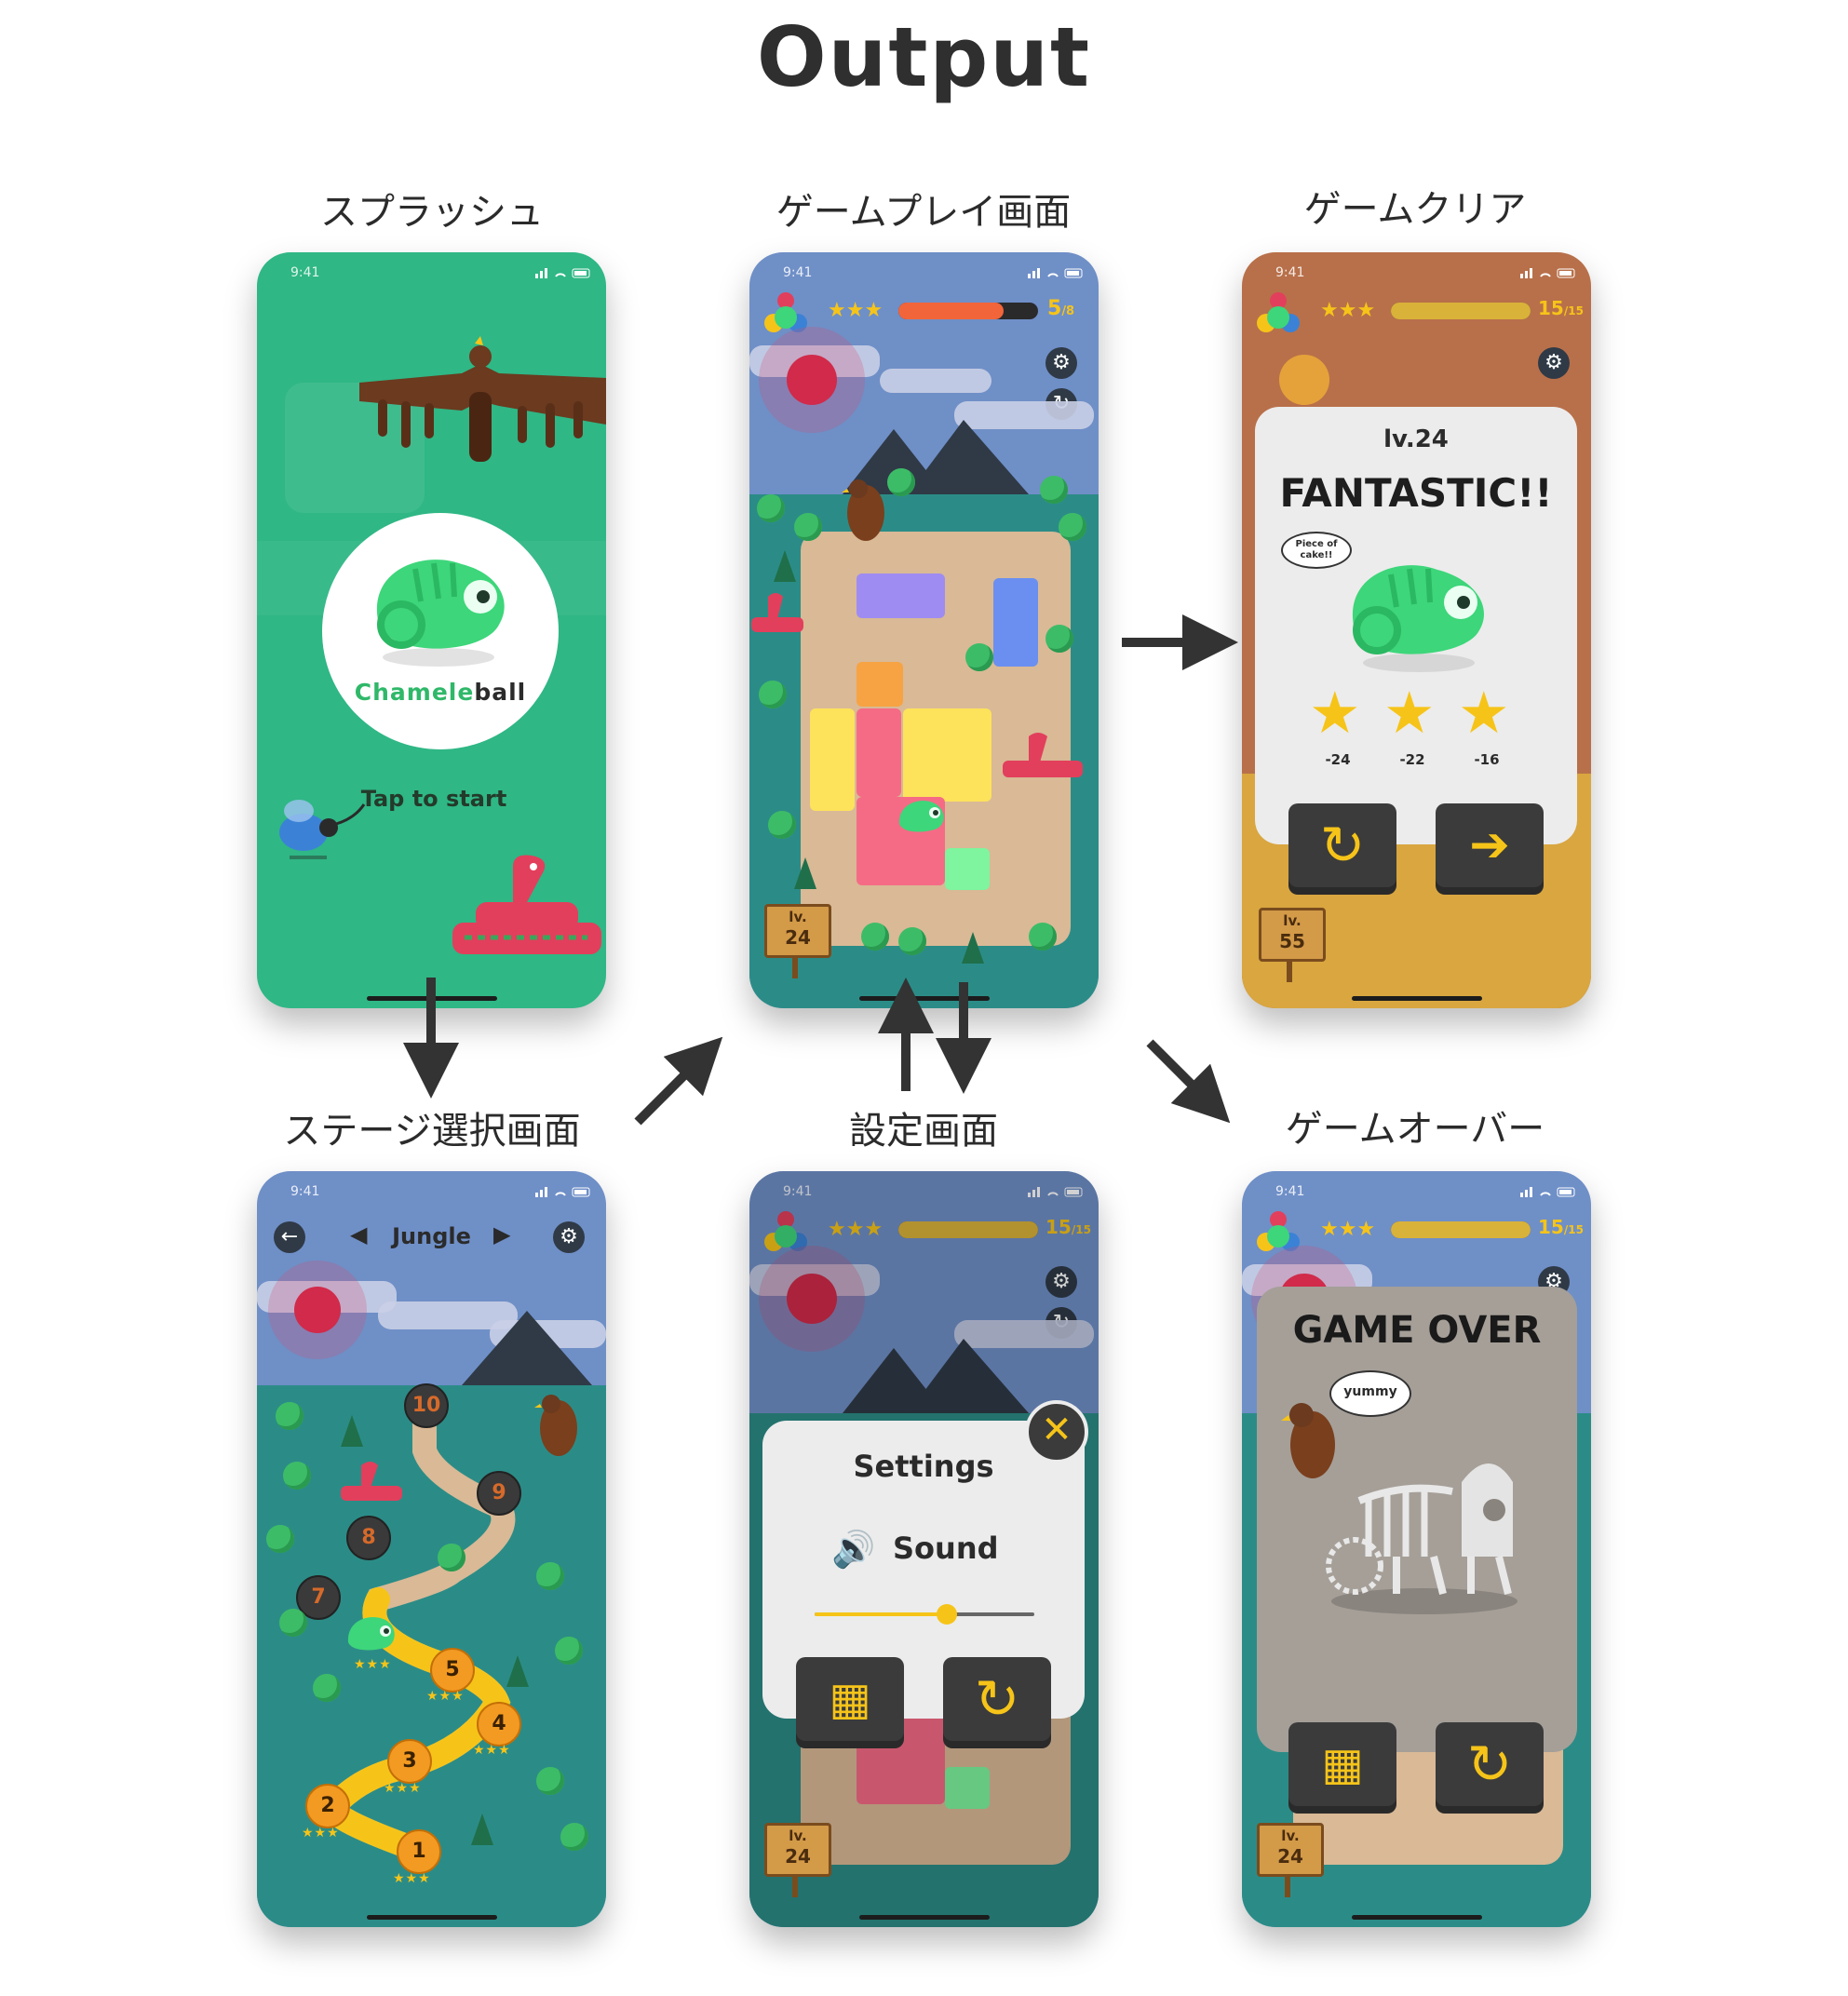 This screenshot has height=1996, width=1848. Describe the element at coordinates (820, 870) in the screenshot. I see `flow-arrows` at that location.